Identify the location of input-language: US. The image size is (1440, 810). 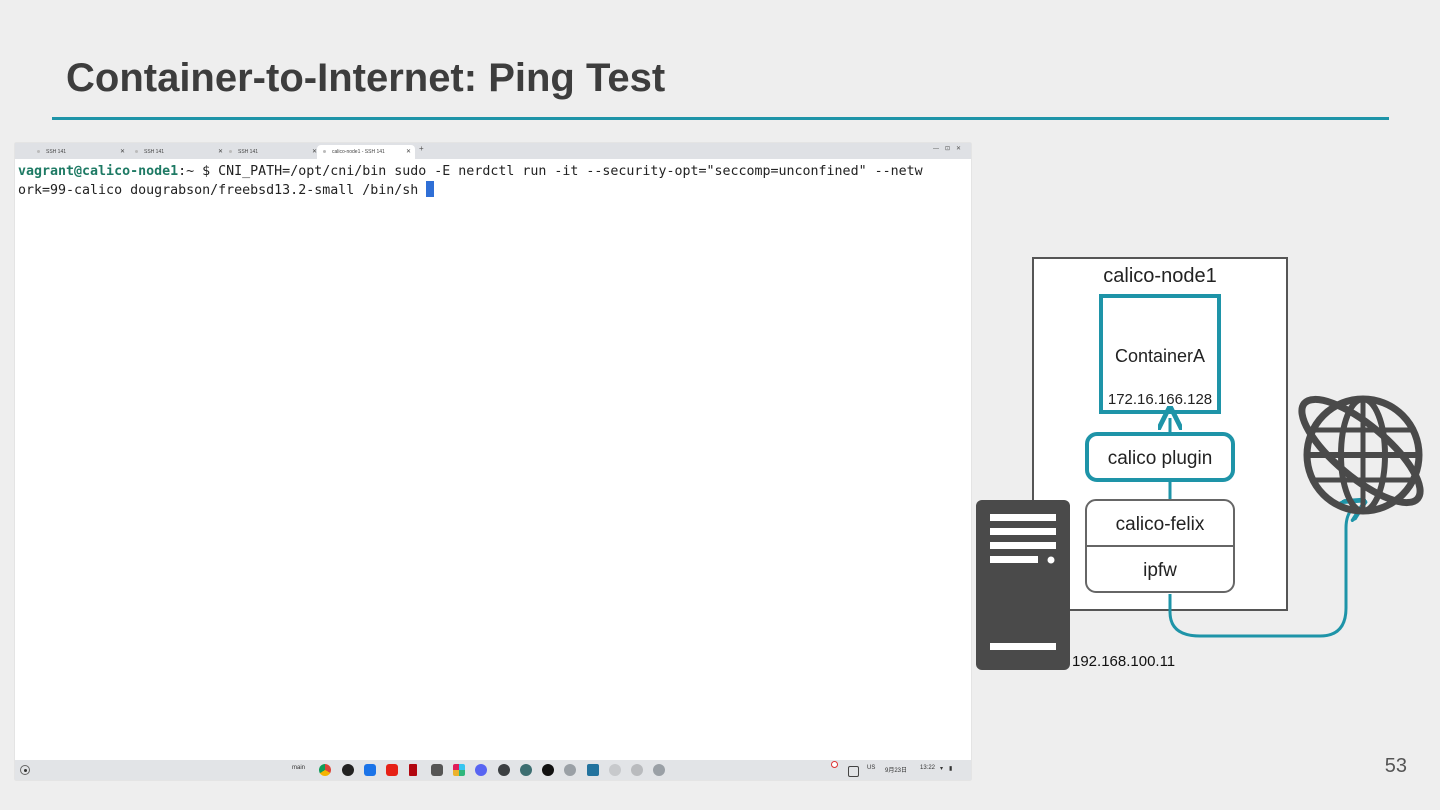
(871, 768).